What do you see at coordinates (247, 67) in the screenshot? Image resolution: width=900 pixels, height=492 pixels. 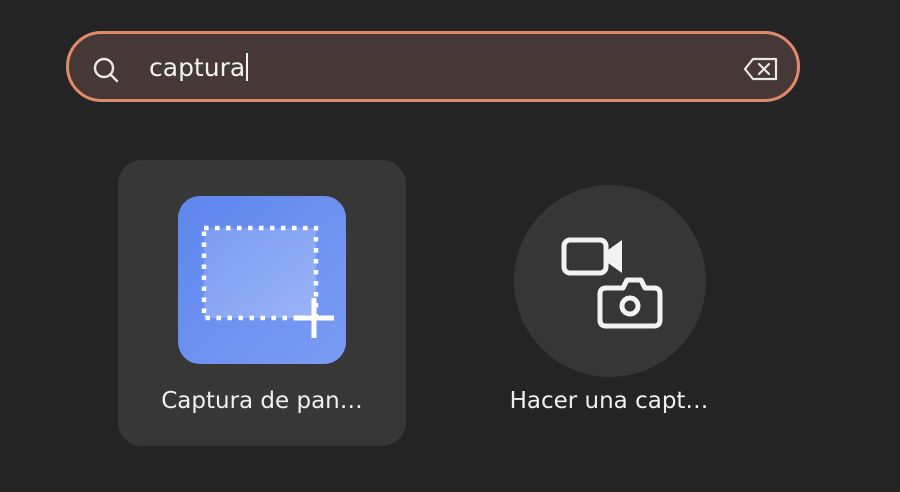 I see `text-caret` at bounding box center [247, 67].